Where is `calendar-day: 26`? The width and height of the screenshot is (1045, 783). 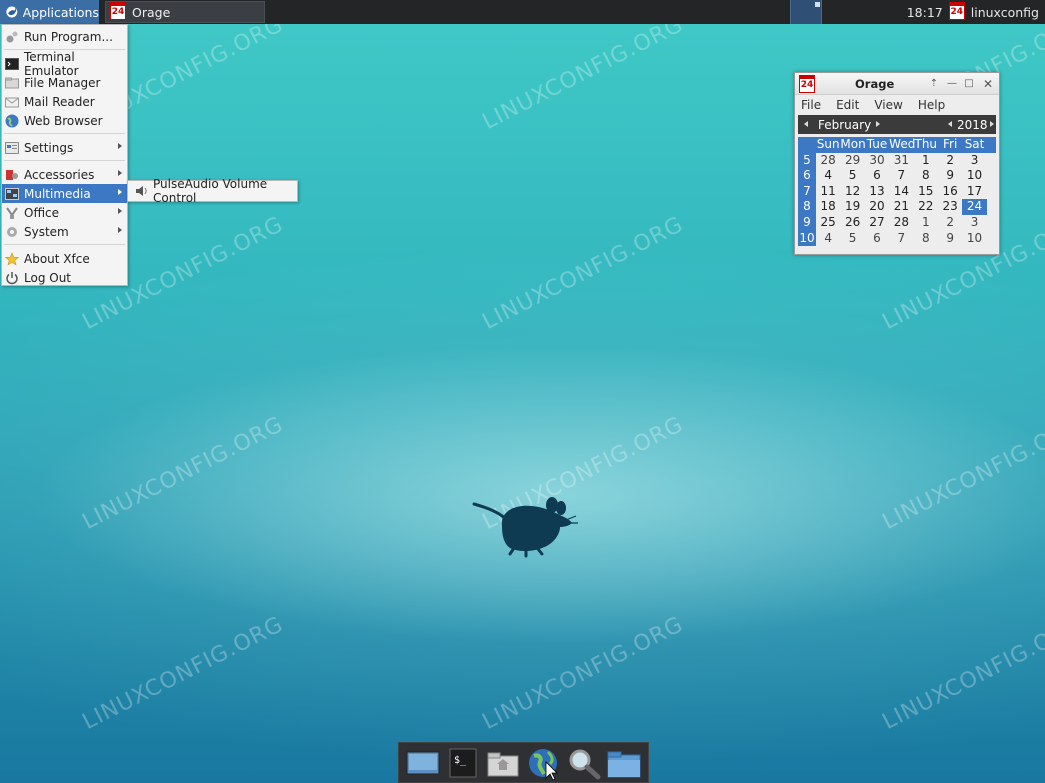
calendar-day: 26 is located at coordinates (852, 223).